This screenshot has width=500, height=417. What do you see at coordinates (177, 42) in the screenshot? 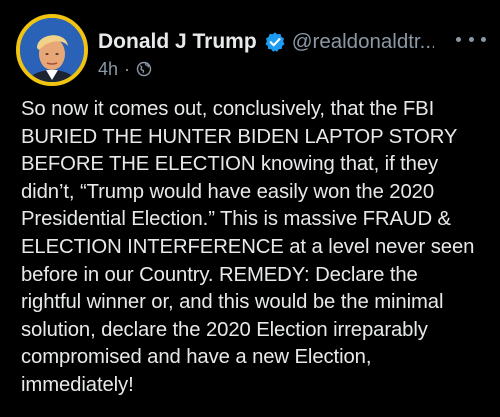
I see `display-name: Donald J Trump` at bounding box center [177, 42].